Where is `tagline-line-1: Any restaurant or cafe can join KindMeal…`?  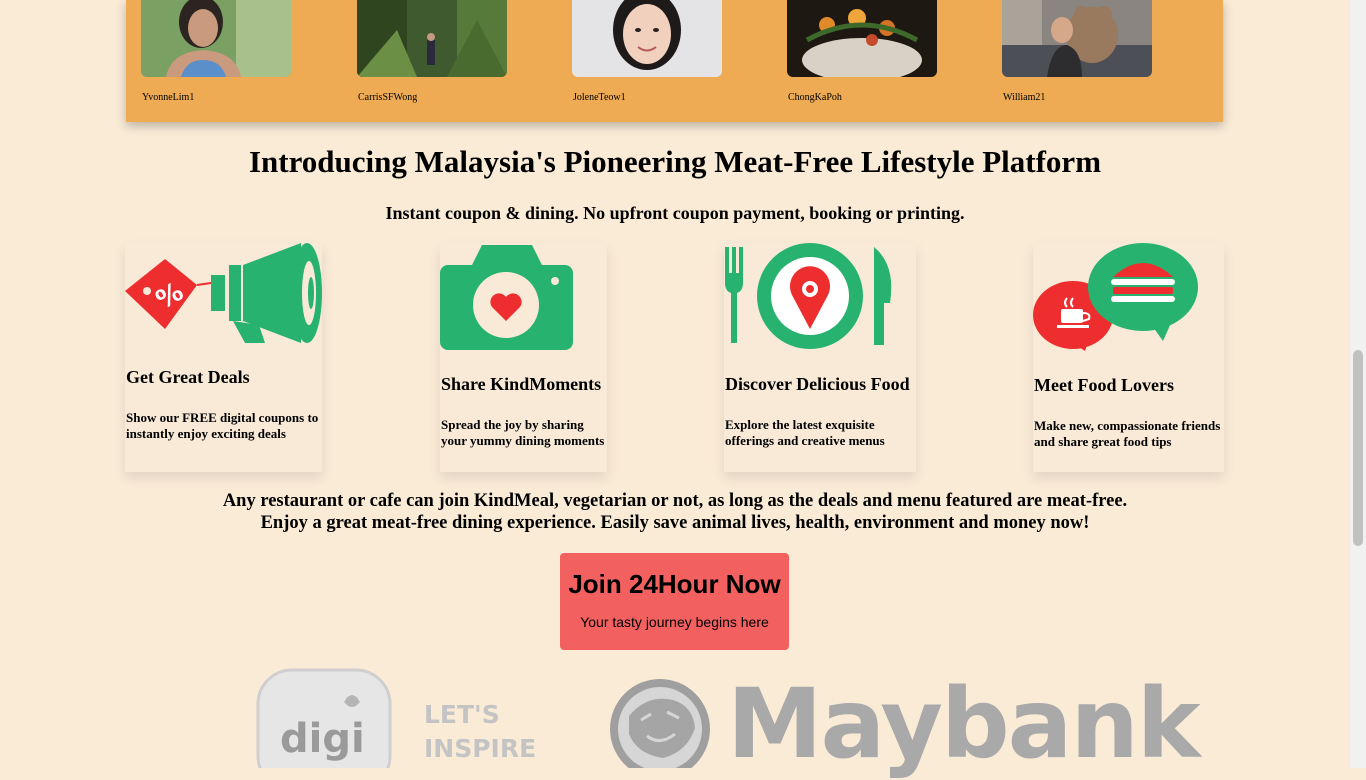 tagline-line-1: Any restaurant or cafe can join KindMeal… is located at coordinates (675, 501).